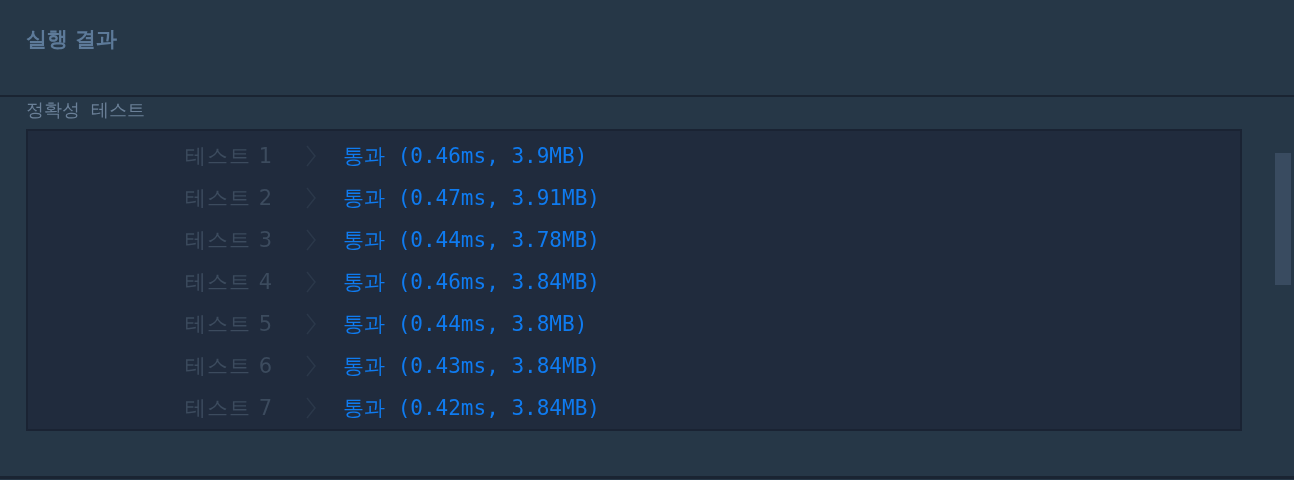 The image size is (1294, 480). What do you see at coordinates (472, 408) in the screenshot?
I see `test-result: 통과 (0.42ms, 3.84MB)` at bounding box center [472, 408].